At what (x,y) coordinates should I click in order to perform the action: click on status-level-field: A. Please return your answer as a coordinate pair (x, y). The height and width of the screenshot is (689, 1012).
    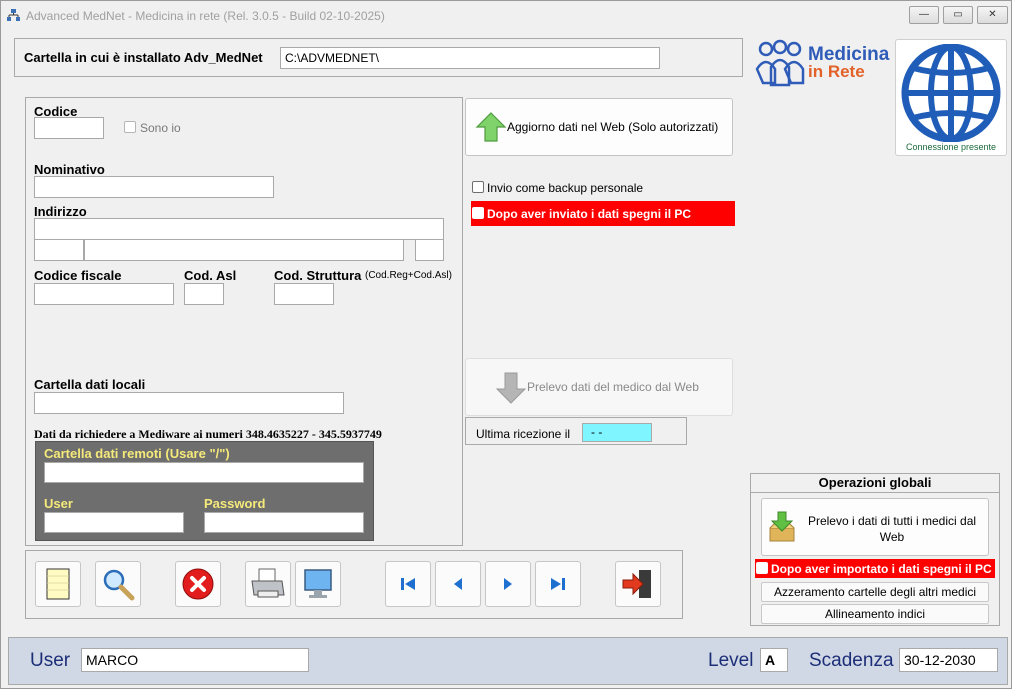
    Looking at the image, I should click on (774, 660).